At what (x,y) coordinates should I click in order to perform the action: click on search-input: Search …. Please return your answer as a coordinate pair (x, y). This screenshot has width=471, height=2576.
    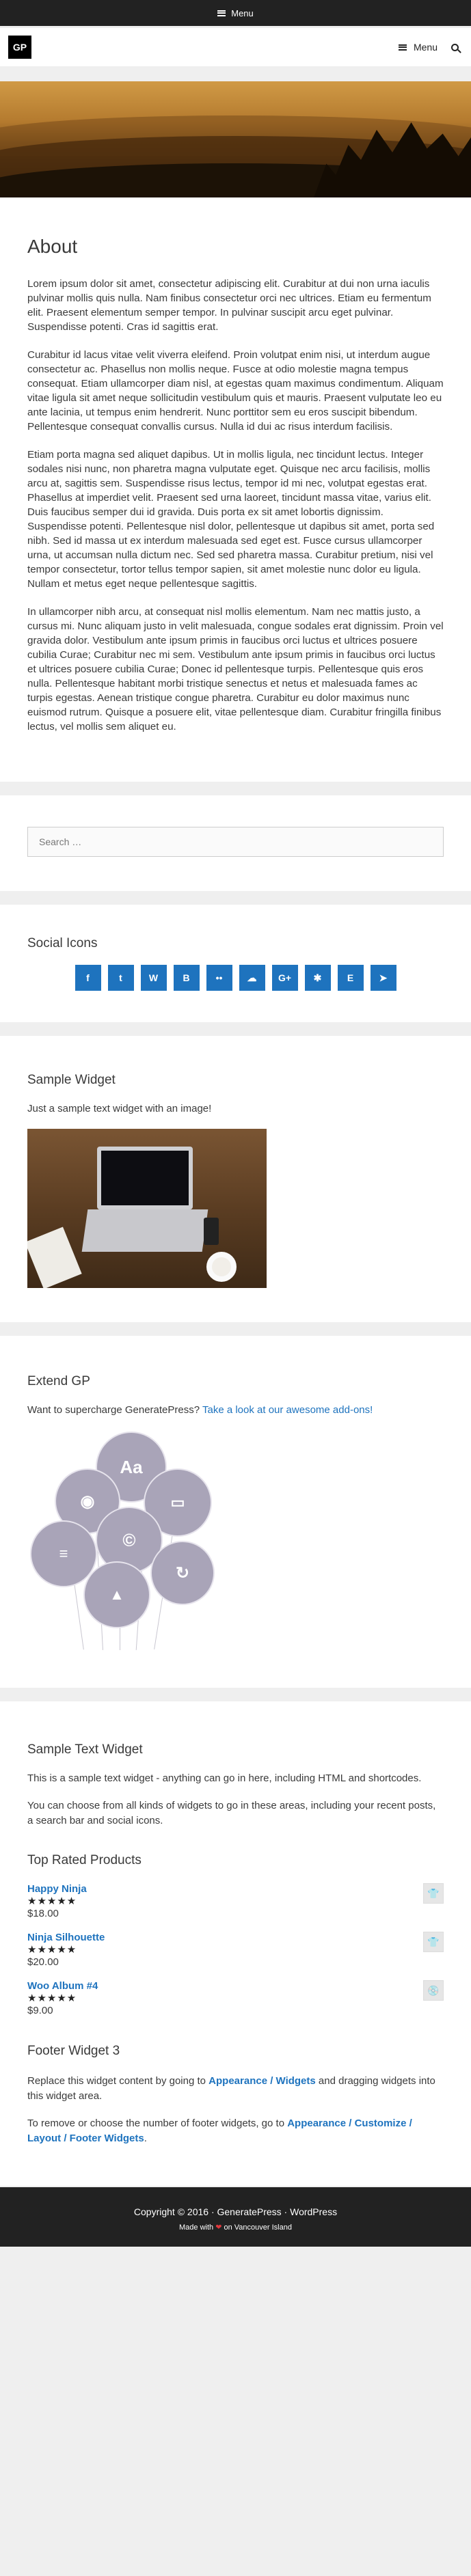
    Looking at the image, I should click on (235, 842).